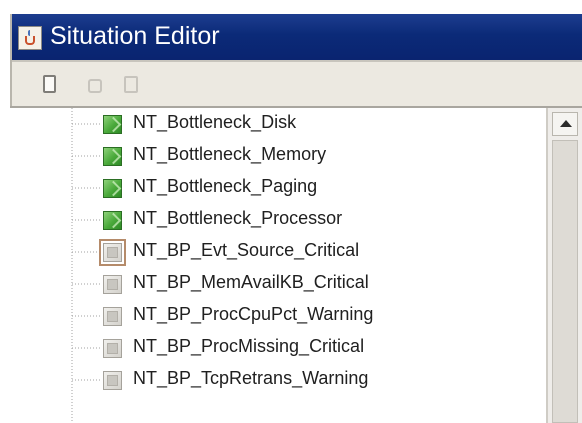 Image resolution: width=582 pixels, height=423 pixels. I want to click on title-bar: Situation Editor, so click(297, 38).